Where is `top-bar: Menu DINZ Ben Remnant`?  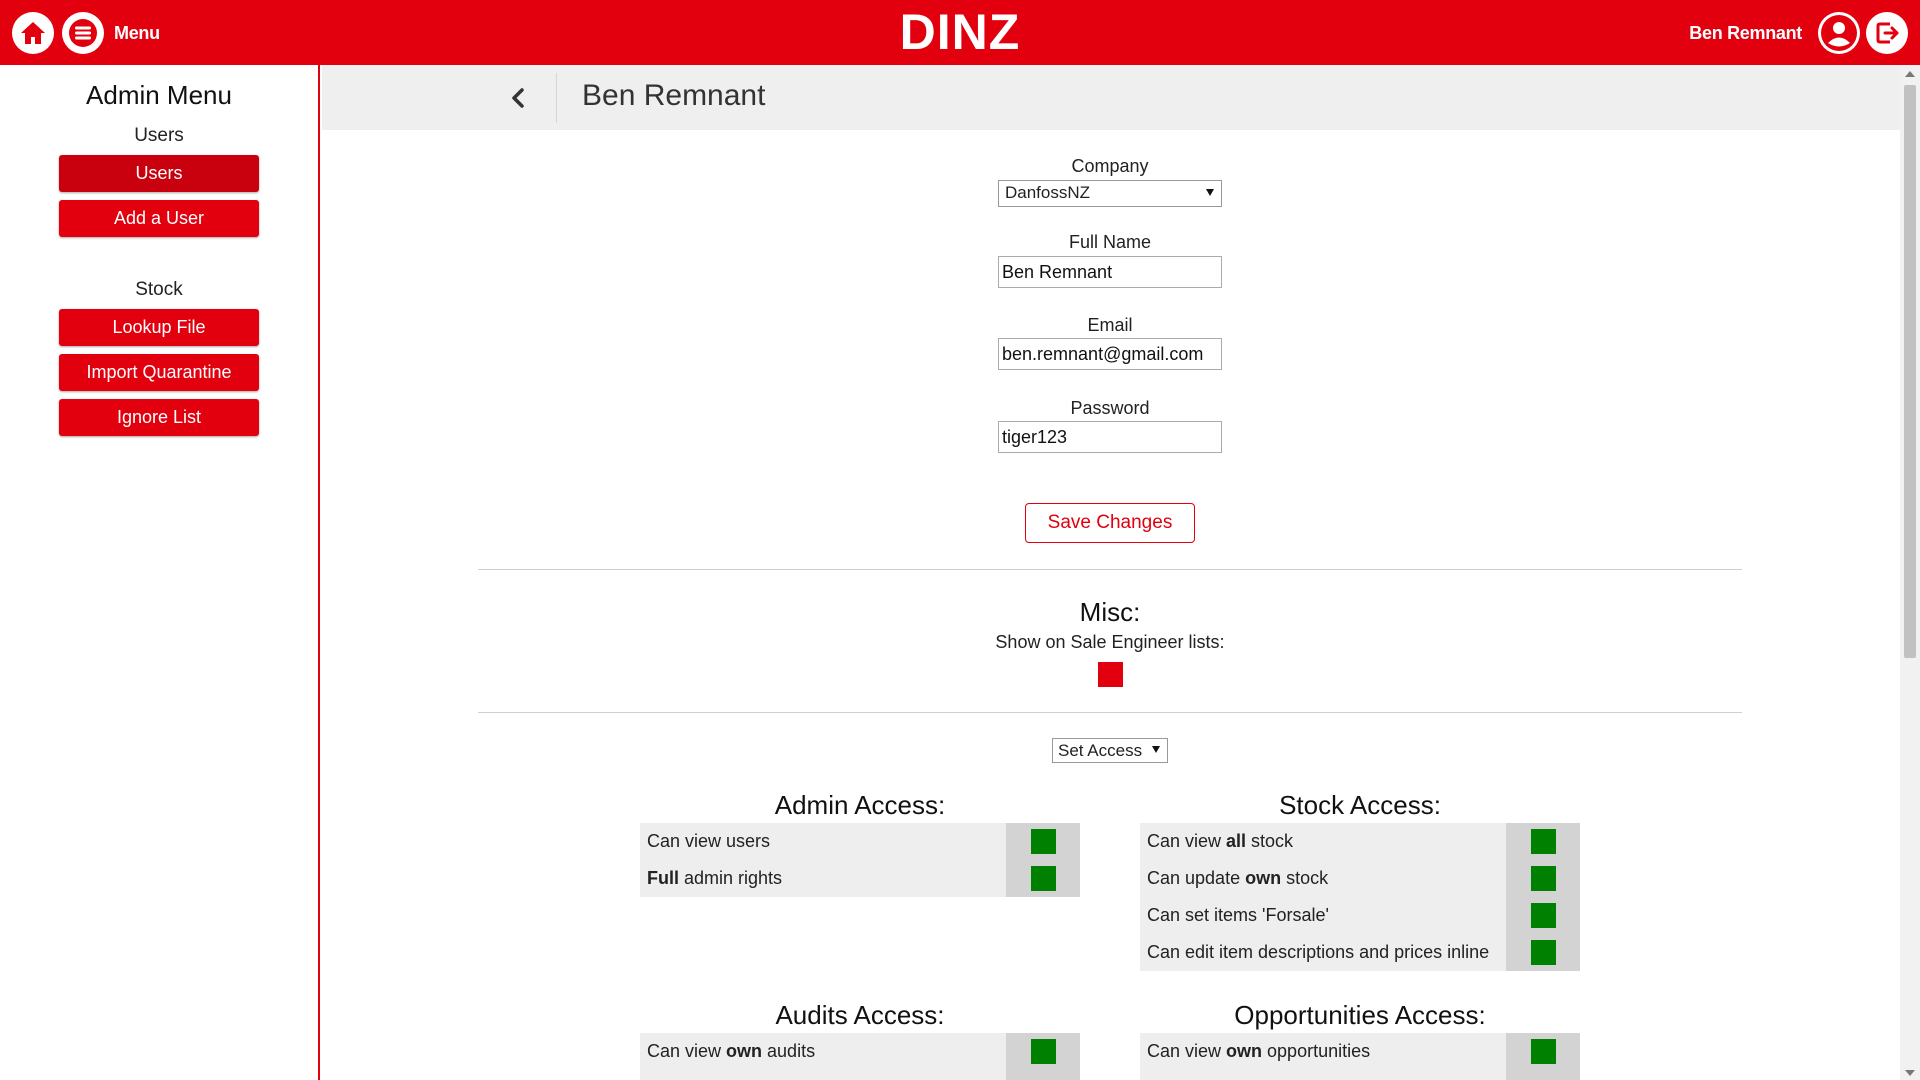 top-bar: Menu DINZ Ben Remnant is located at coordinates (960, 32).